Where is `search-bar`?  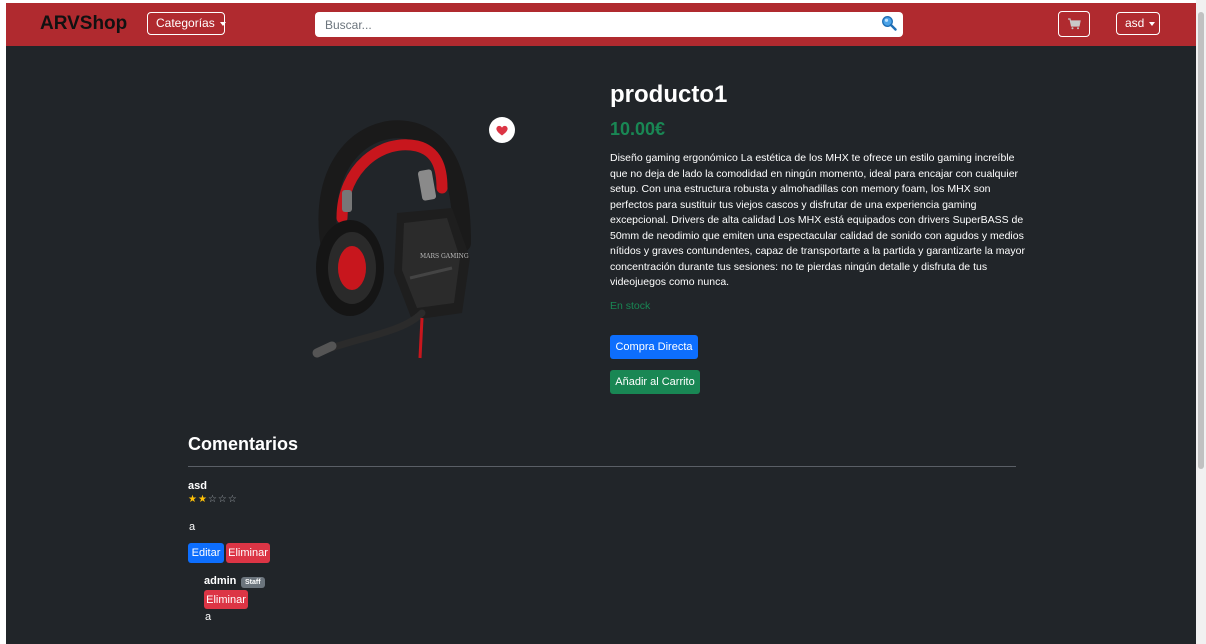
search-bar is located at coordinates (609, 24).